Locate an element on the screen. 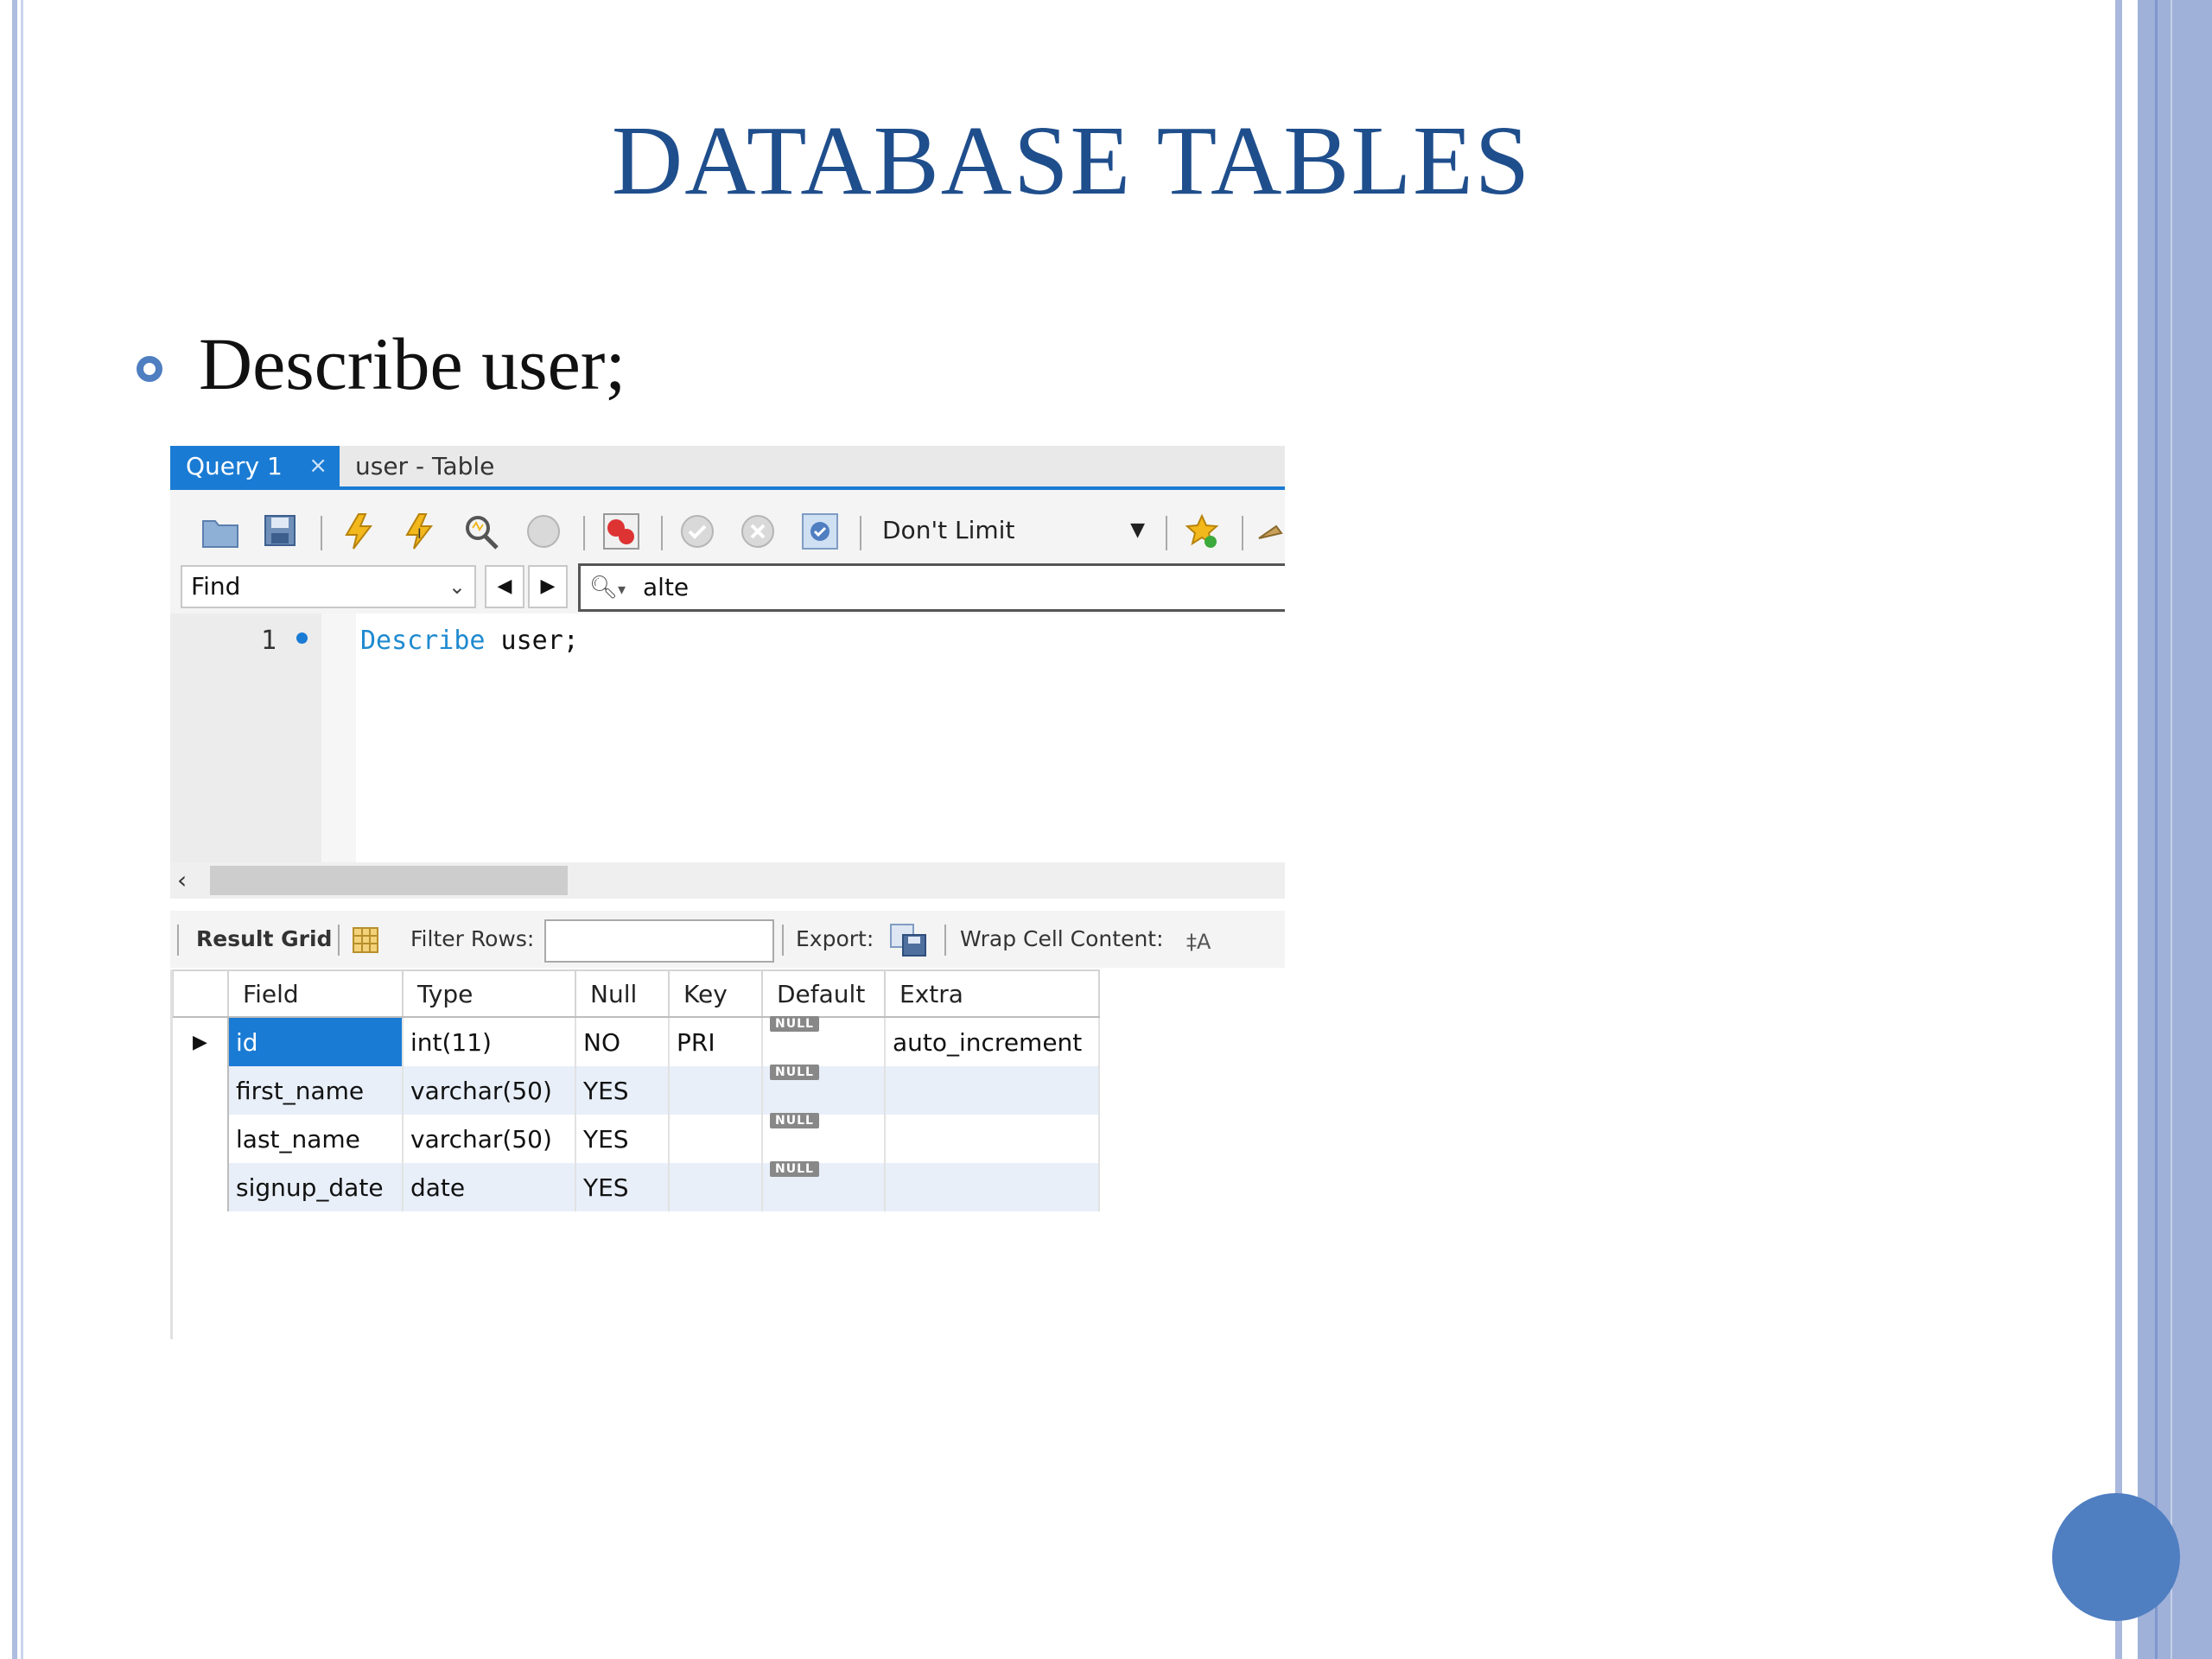  left-border-stripe is located at coordinates (14, 829).